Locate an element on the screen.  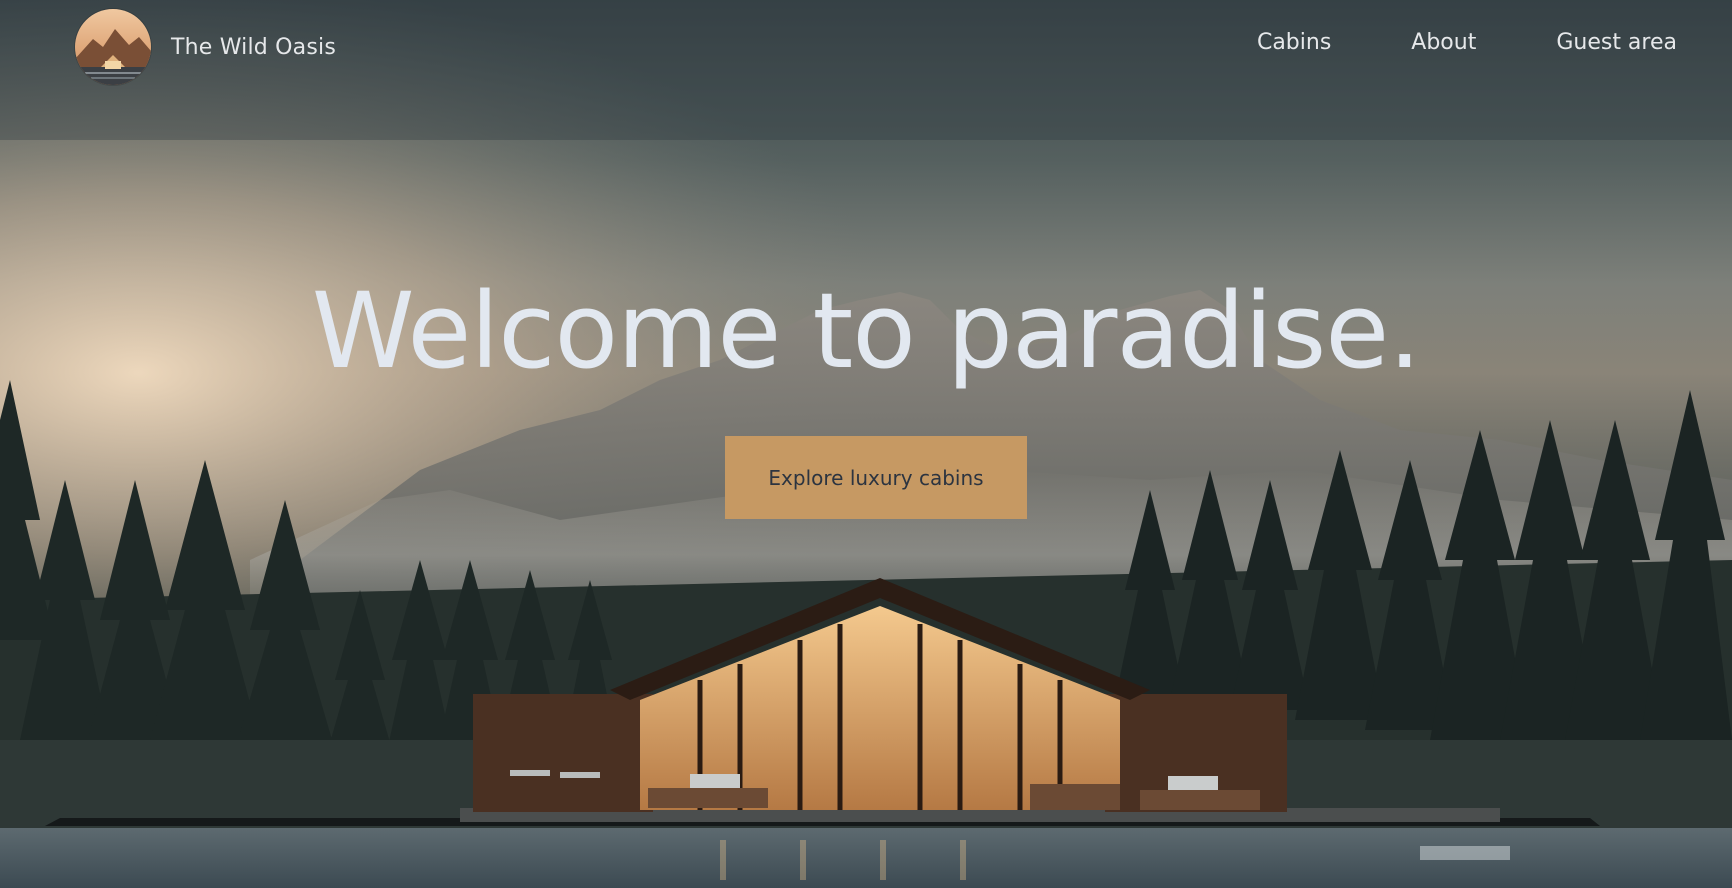
hero-title: Welcome to paradise. is located at coordinates (866, 331).